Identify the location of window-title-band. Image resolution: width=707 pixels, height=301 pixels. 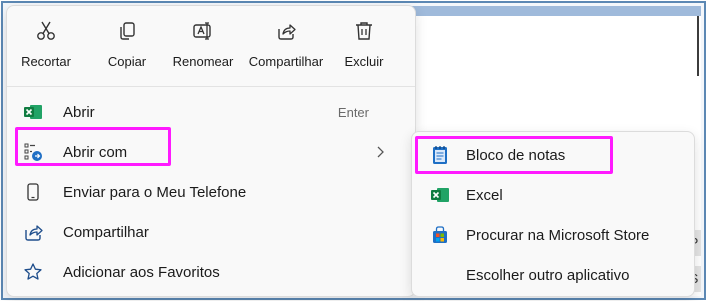
(553, 11).